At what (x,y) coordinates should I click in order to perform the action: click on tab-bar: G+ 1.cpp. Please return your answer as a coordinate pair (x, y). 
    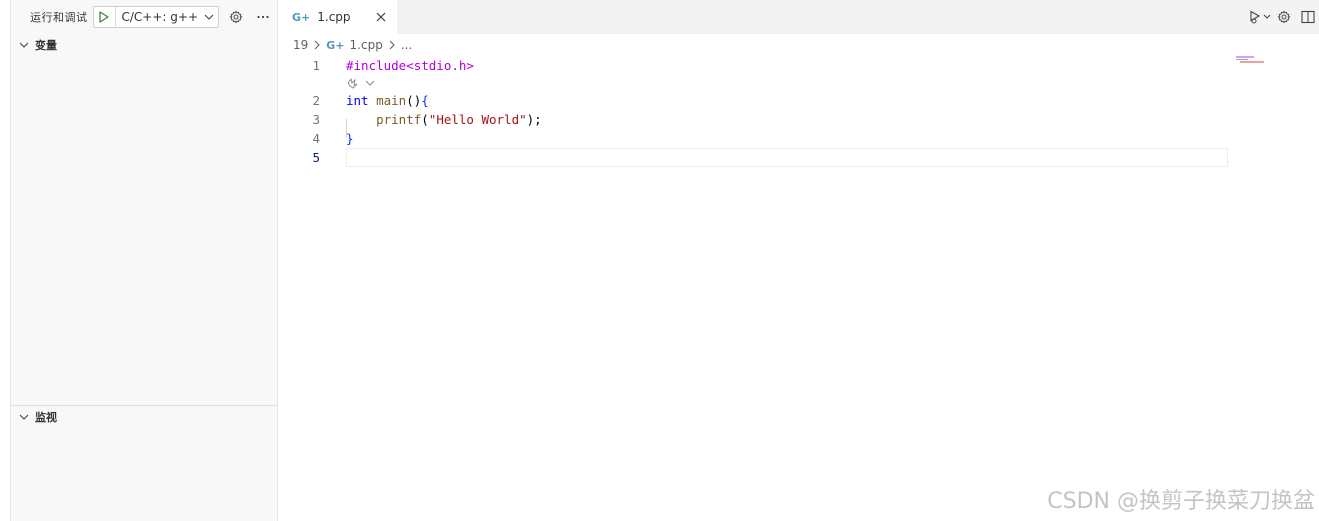
    Looking at the image, I should click on (798, 17).